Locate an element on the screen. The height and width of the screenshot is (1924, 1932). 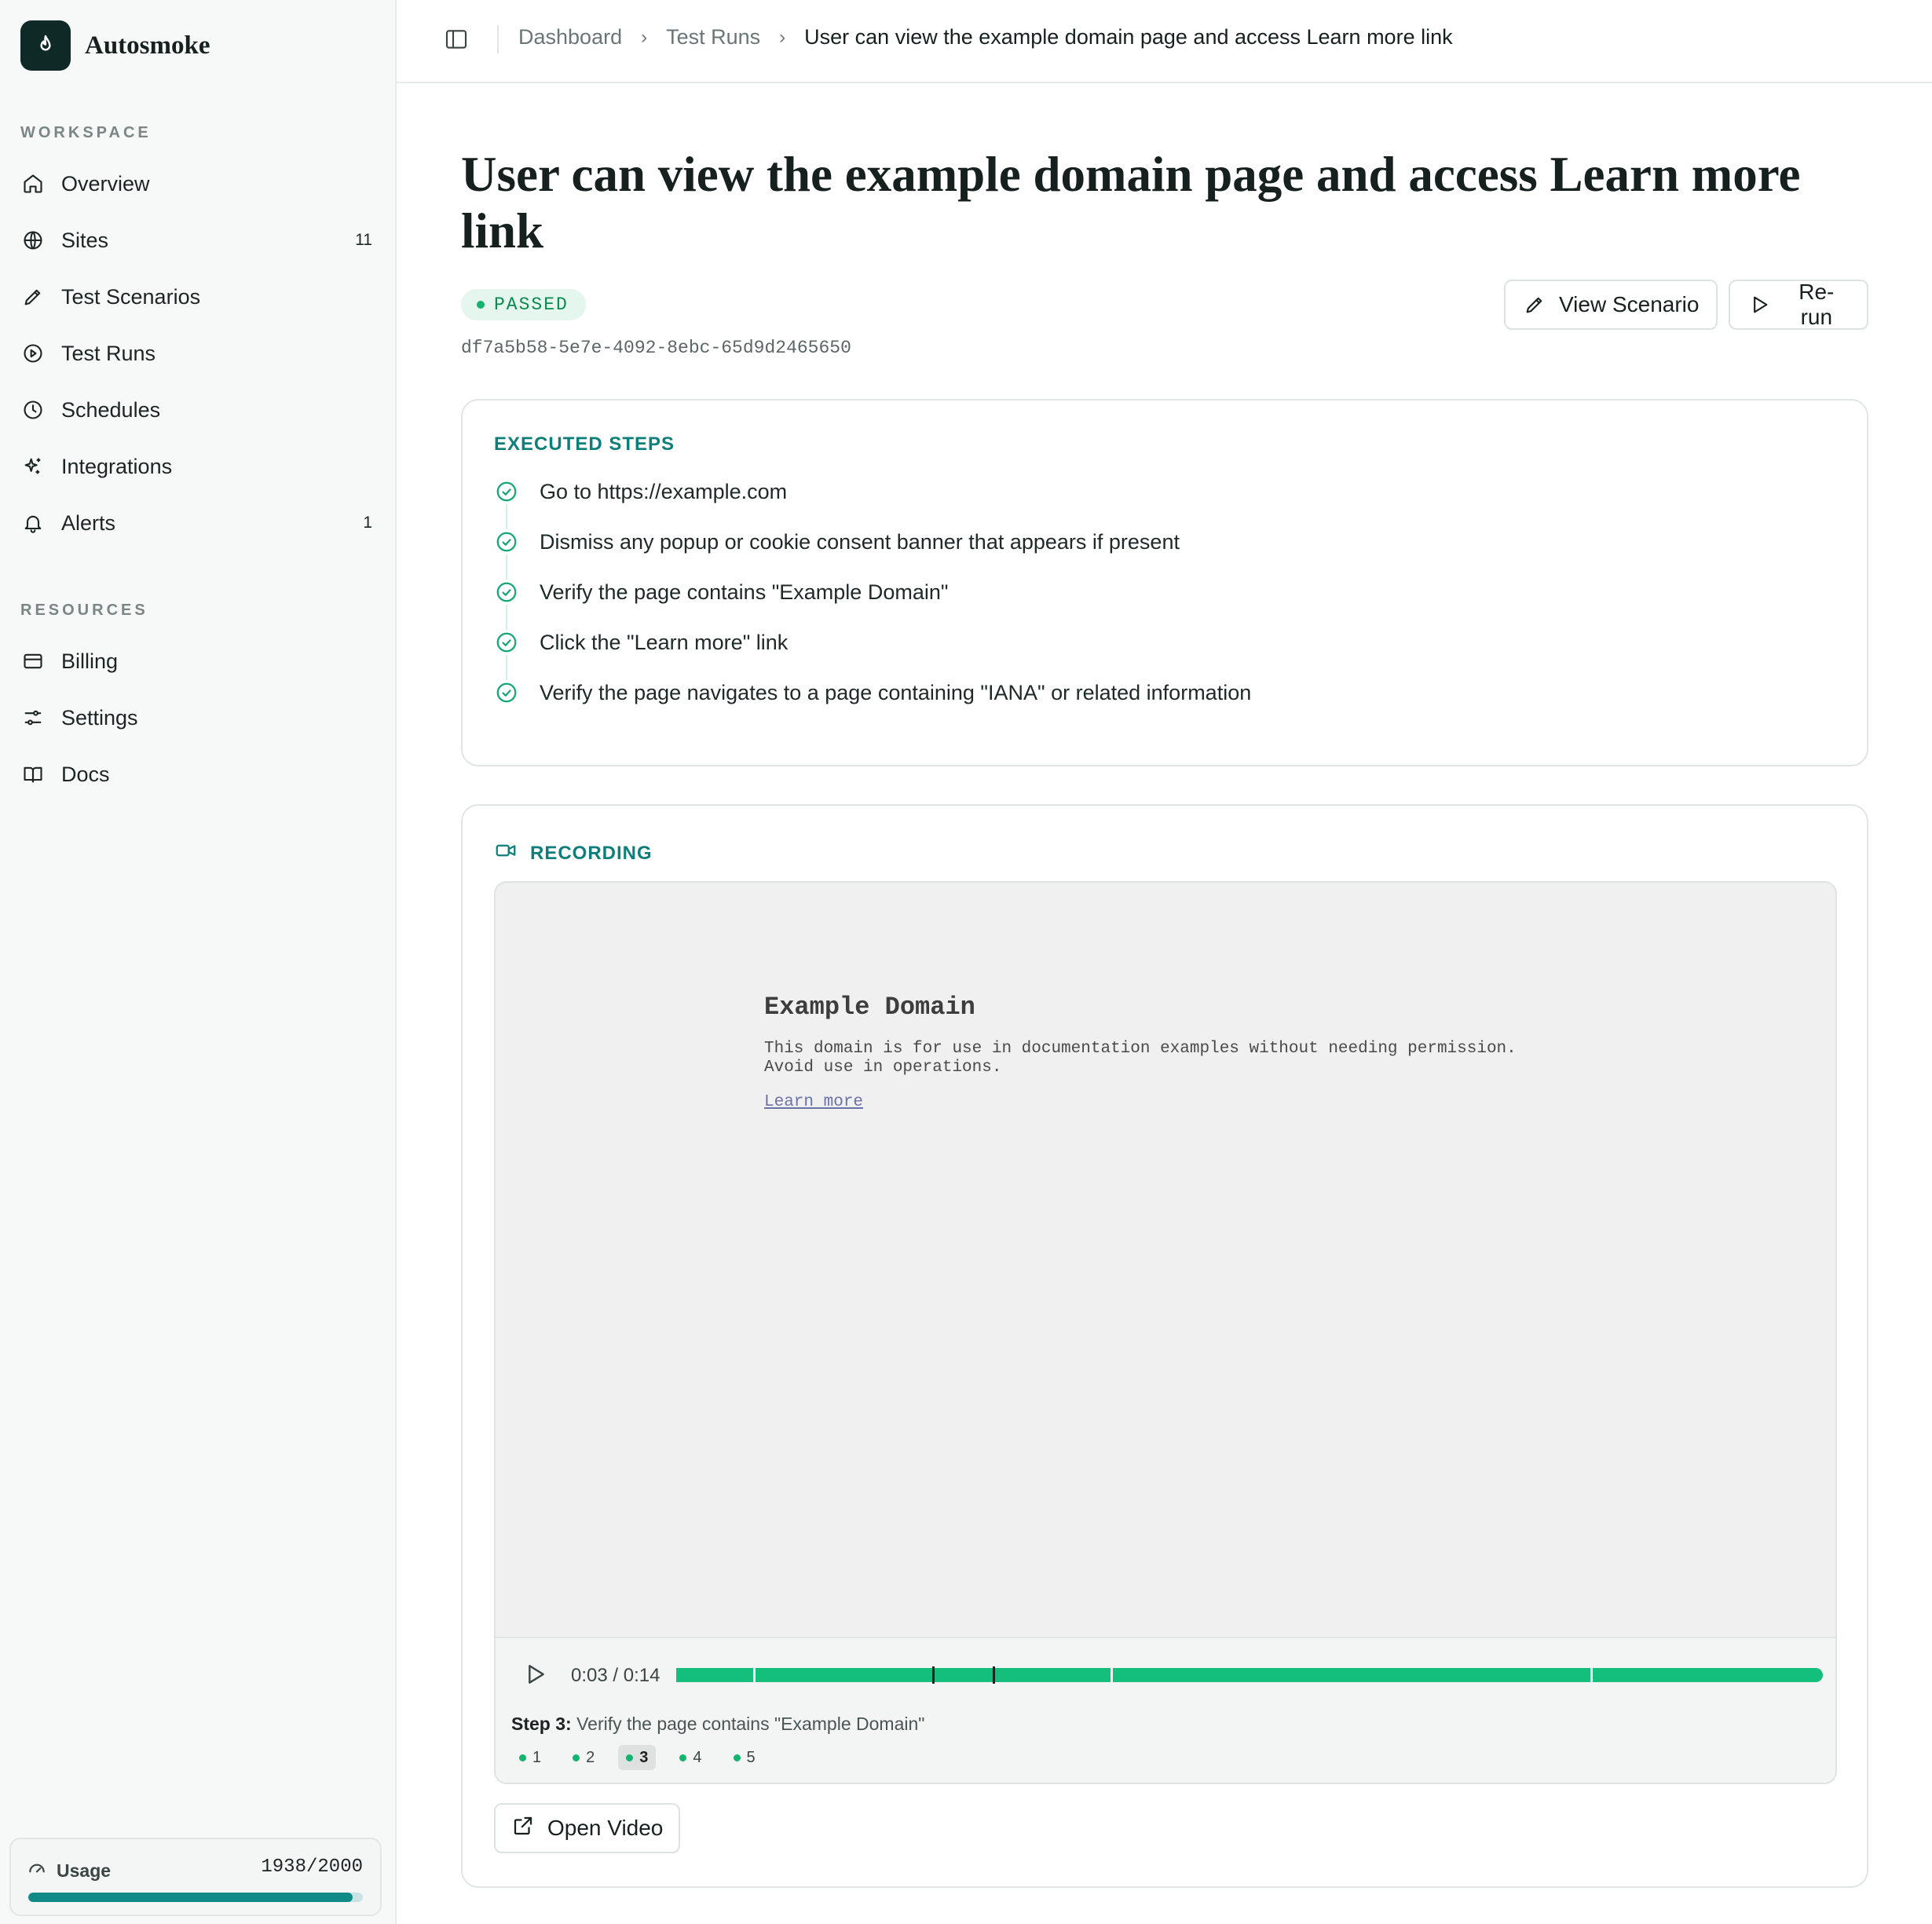
step-chip-5: 5 is located at coordinates (744, 1758).